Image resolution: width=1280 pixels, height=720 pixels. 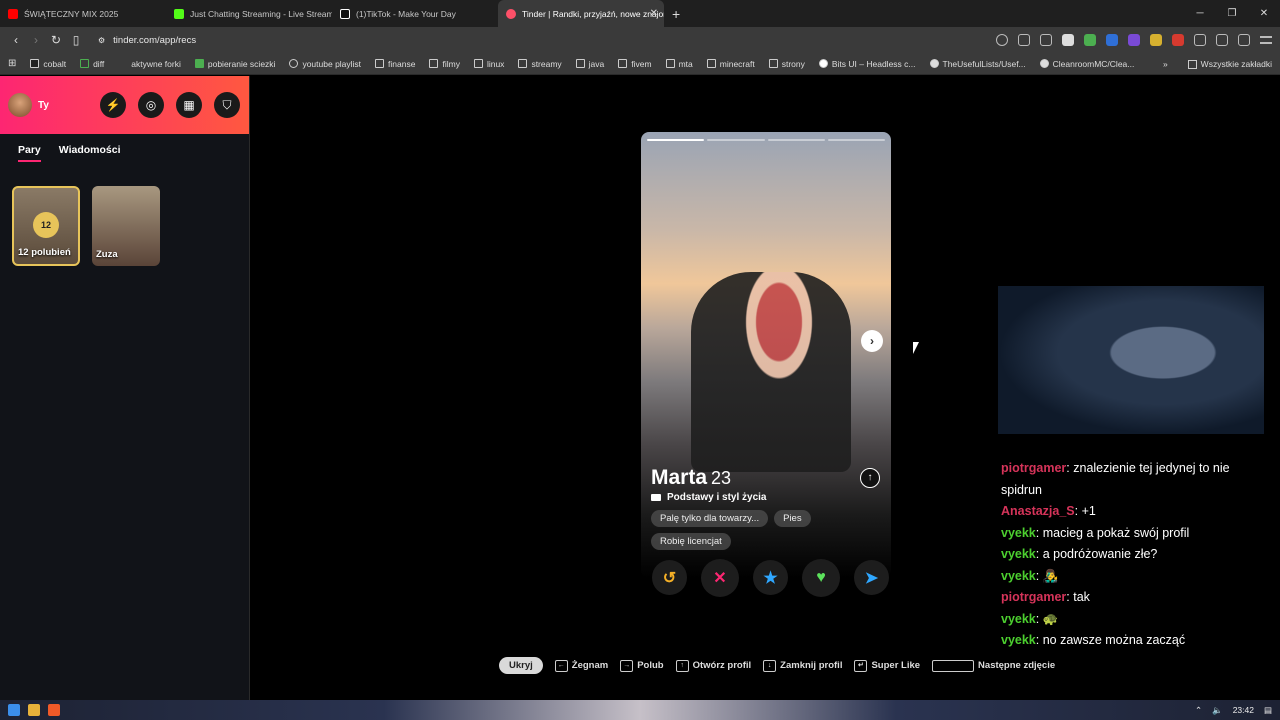 What do you see at coordinates (1244, 40) in the screenshot?
I see `media-icon` at bounding box center [1244, 40].